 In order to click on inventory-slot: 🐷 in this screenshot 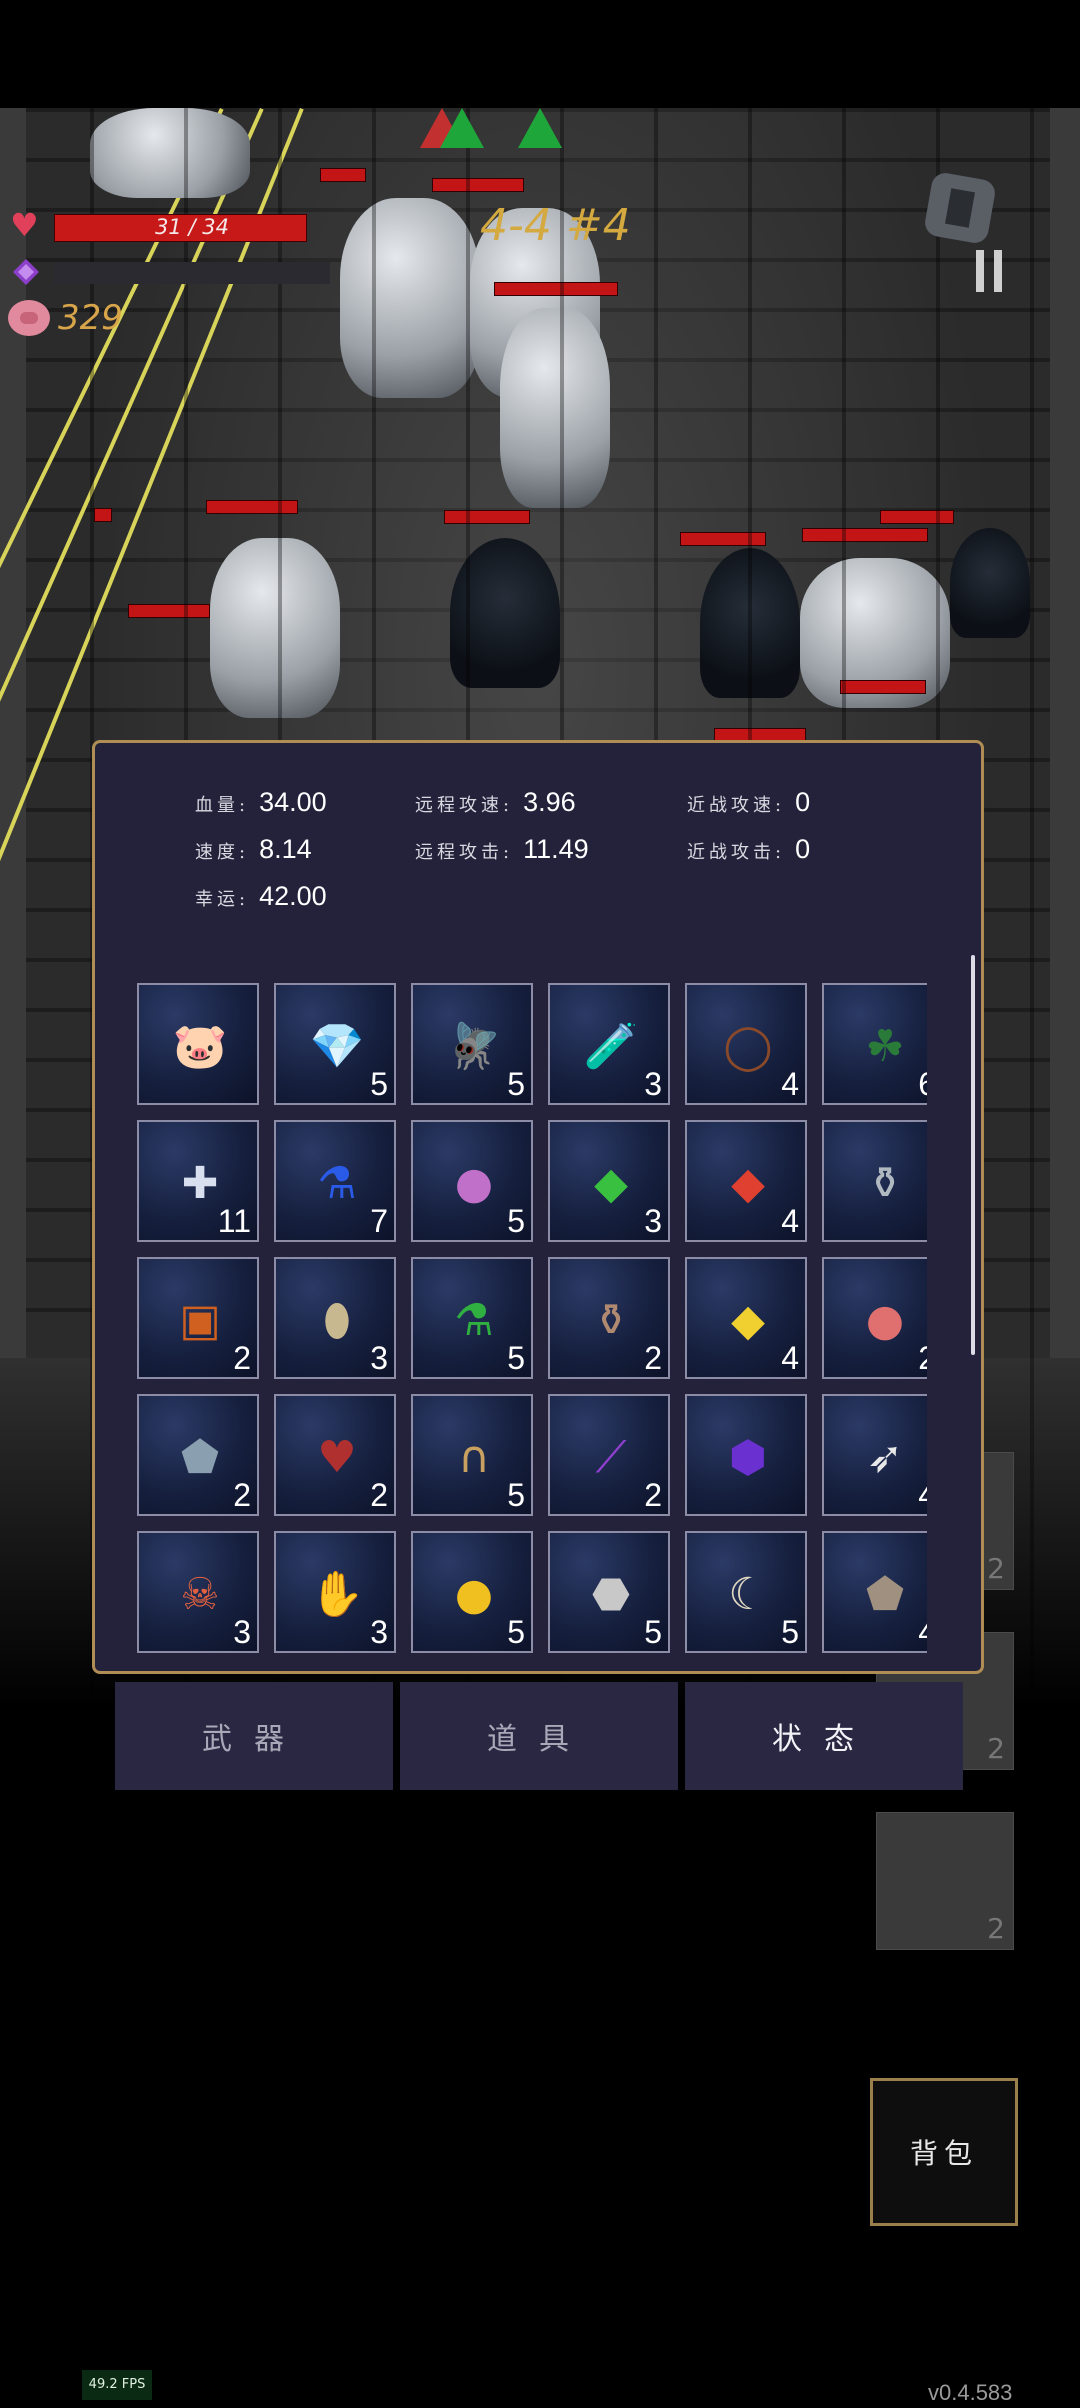, I will do `click(198, 1044)`.